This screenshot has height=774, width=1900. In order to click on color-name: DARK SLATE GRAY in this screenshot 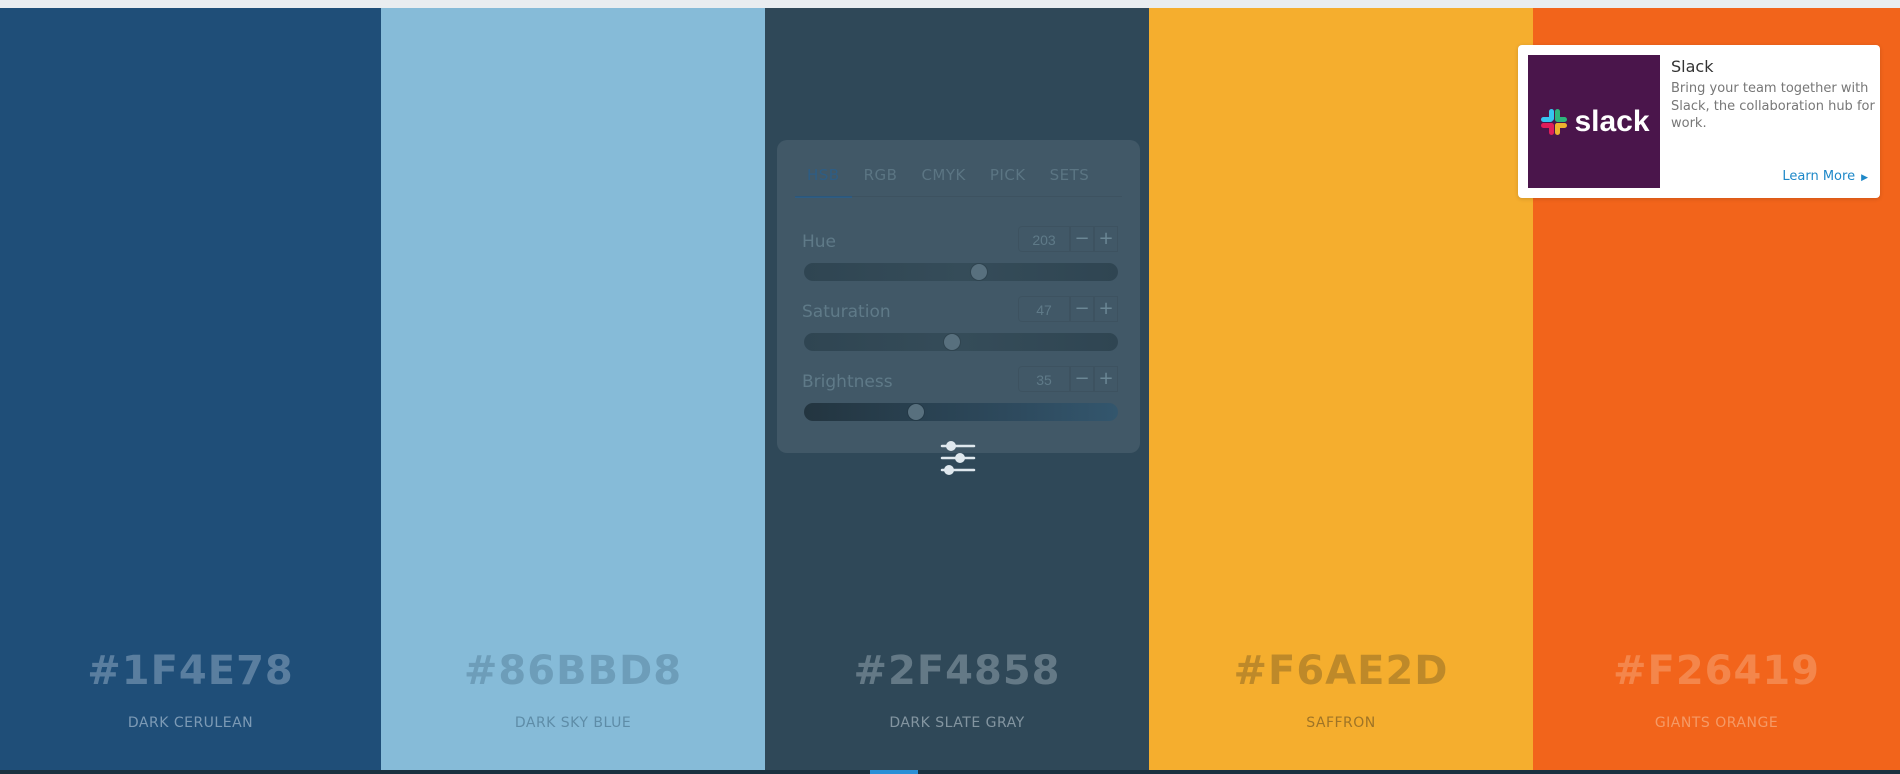, I will do `click(957, 723)`.